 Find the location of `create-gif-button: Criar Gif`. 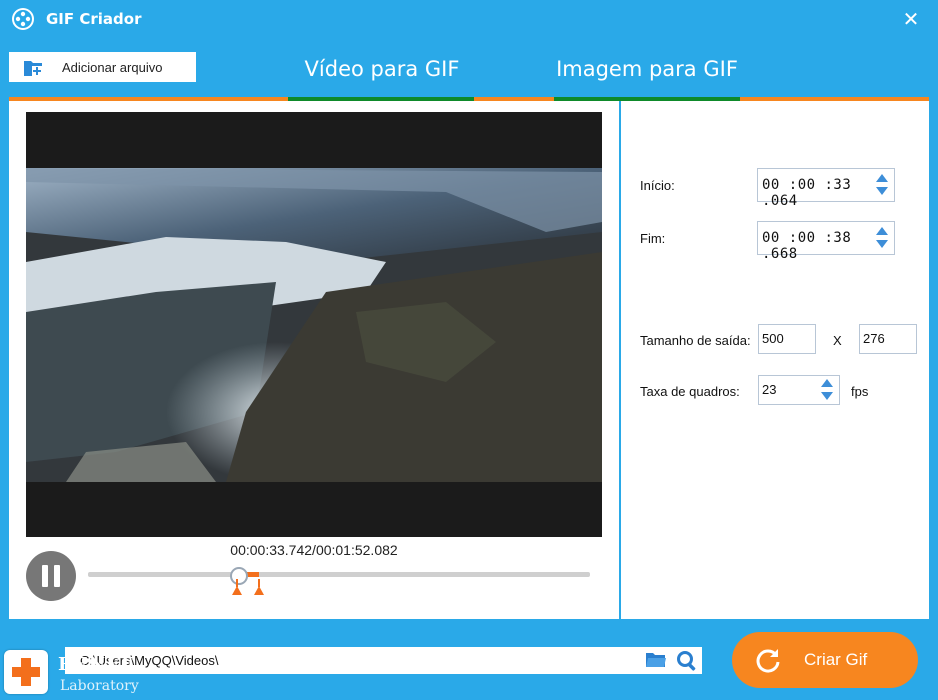

create-gif-button: Criar Gif is located at coordinates (825, 660).